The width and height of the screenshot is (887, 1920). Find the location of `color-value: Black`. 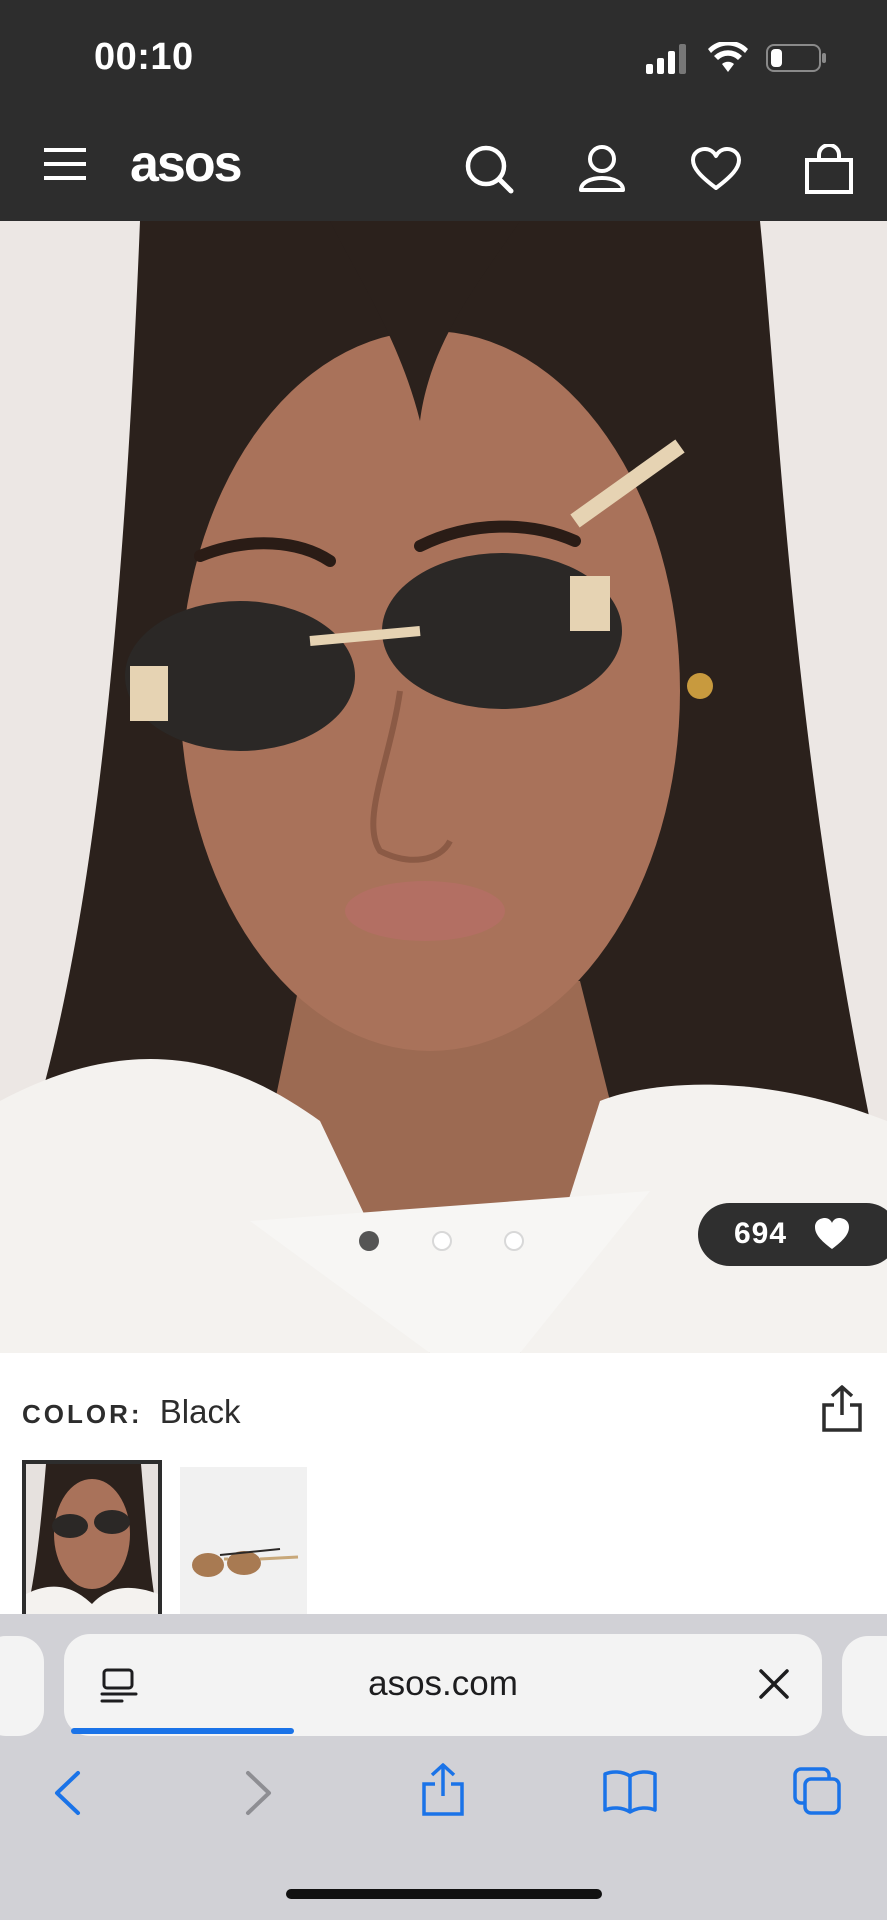

color-value: Black is located at coordinates (200, 1411).